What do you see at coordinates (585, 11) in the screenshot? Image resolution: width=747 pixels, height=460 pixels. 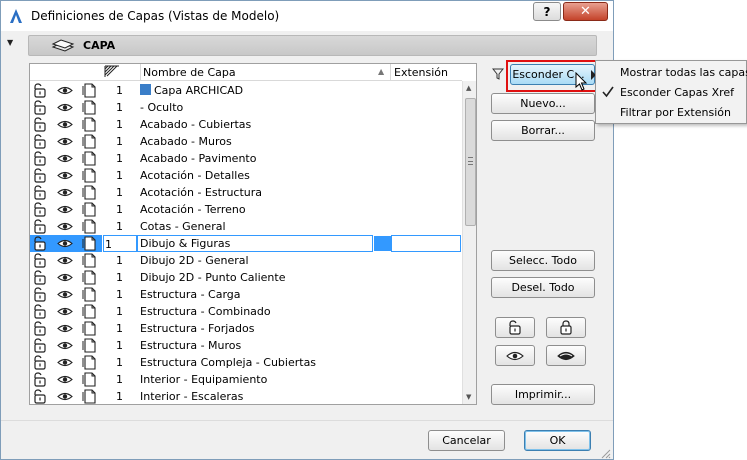 I see `close-button: ✕` at bounding box center [585, 11].